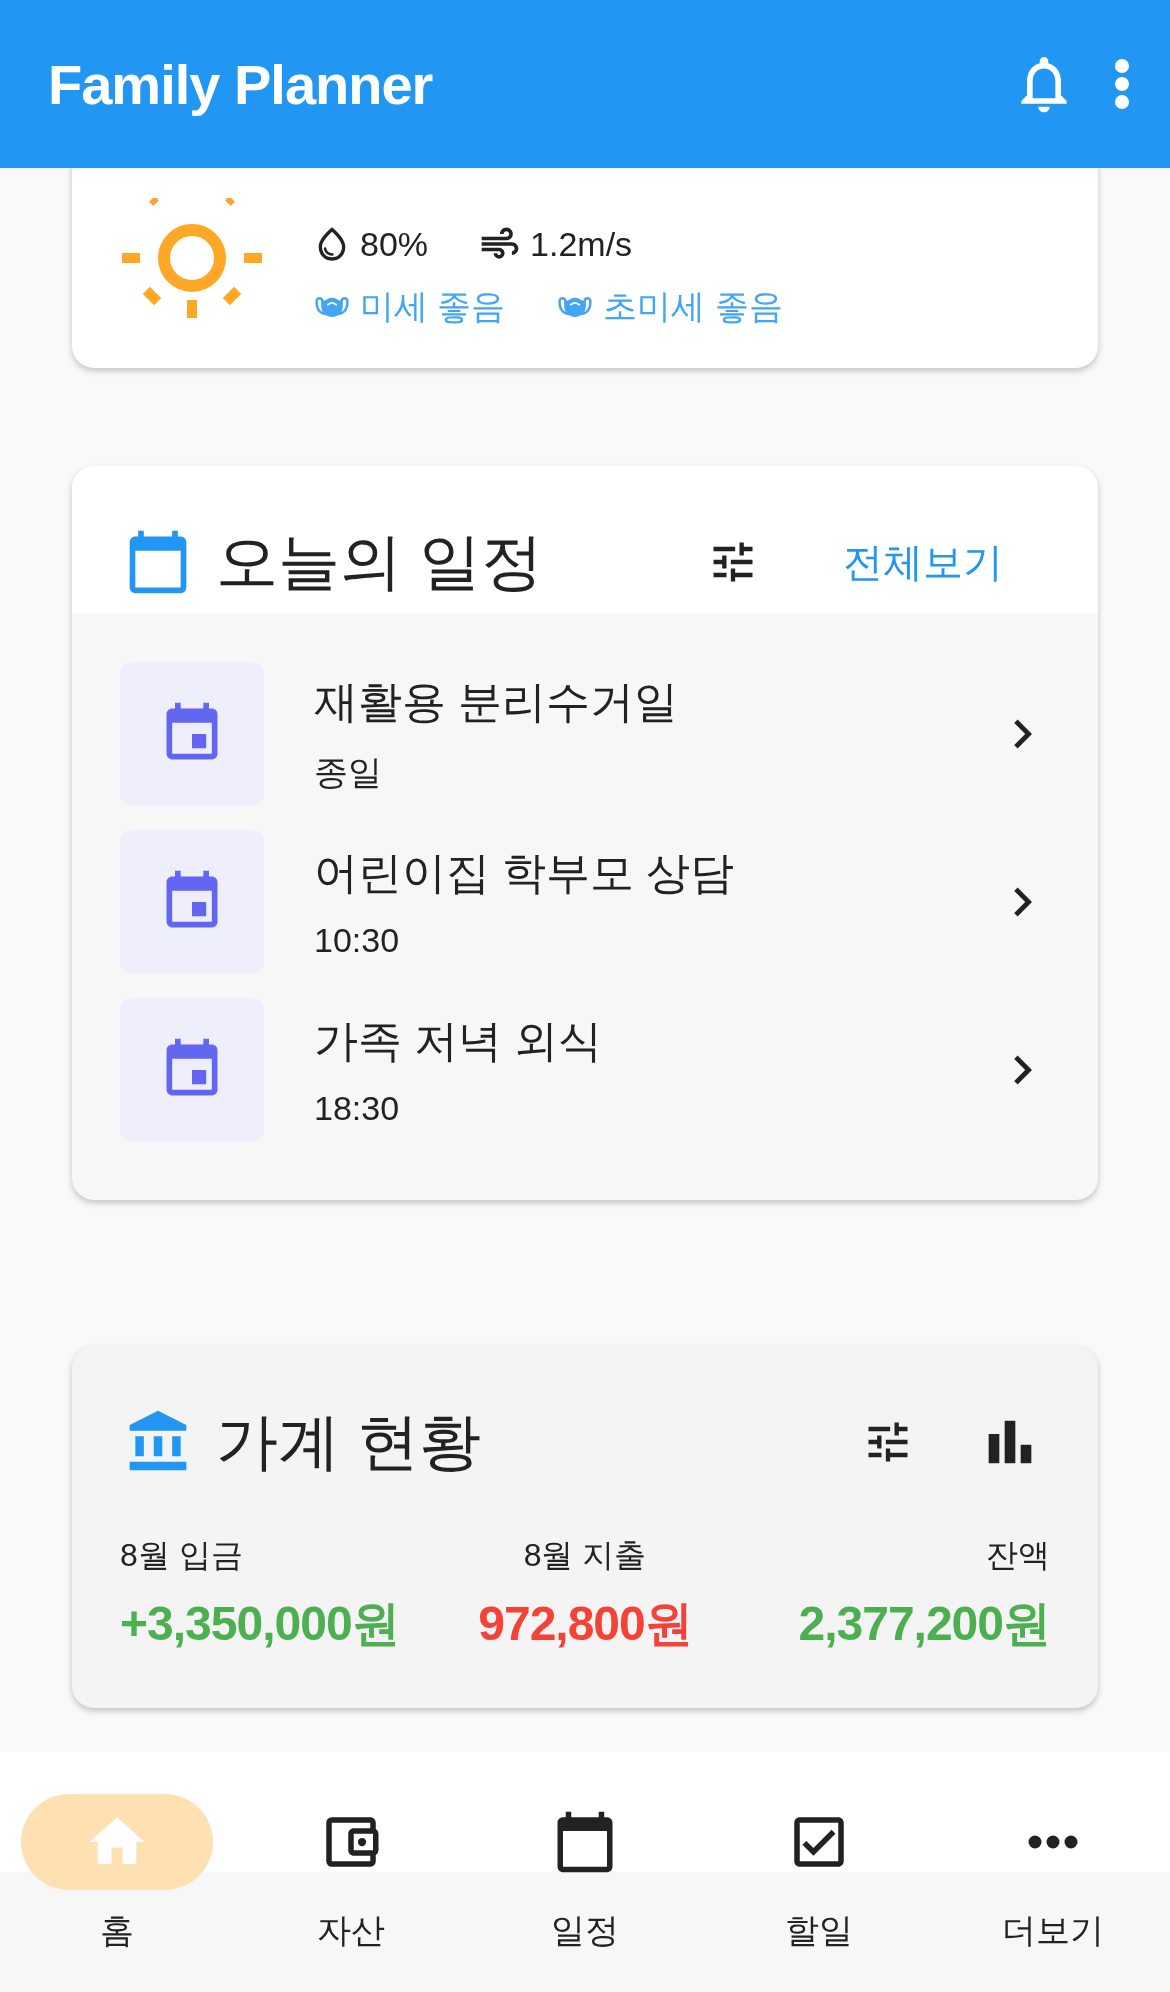 The width and height of the screenshot is (1170, 1992). What do you see at coordinates (433, 306) in the screenshot?
I see `air-quality-text: 미세 좋음` at bounding box center [433, 306].